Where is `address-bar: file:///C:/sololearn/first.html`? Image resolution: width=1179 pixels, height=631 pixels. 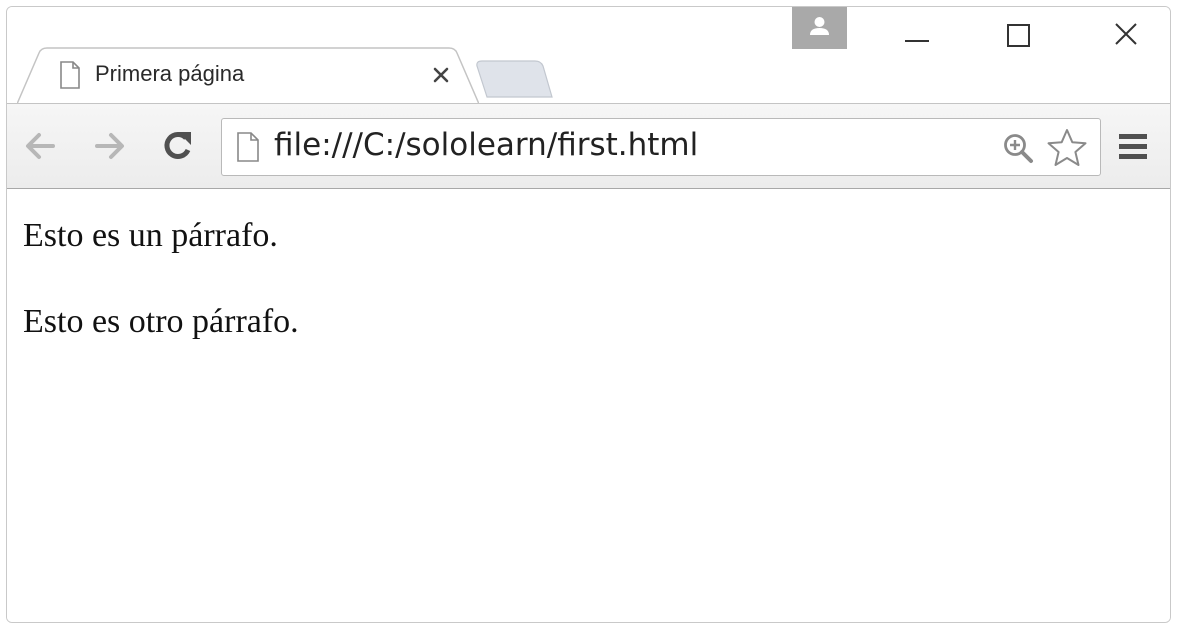
address-bar: file:///C:/sololearn/first.html is located at coordinates (661, 147).